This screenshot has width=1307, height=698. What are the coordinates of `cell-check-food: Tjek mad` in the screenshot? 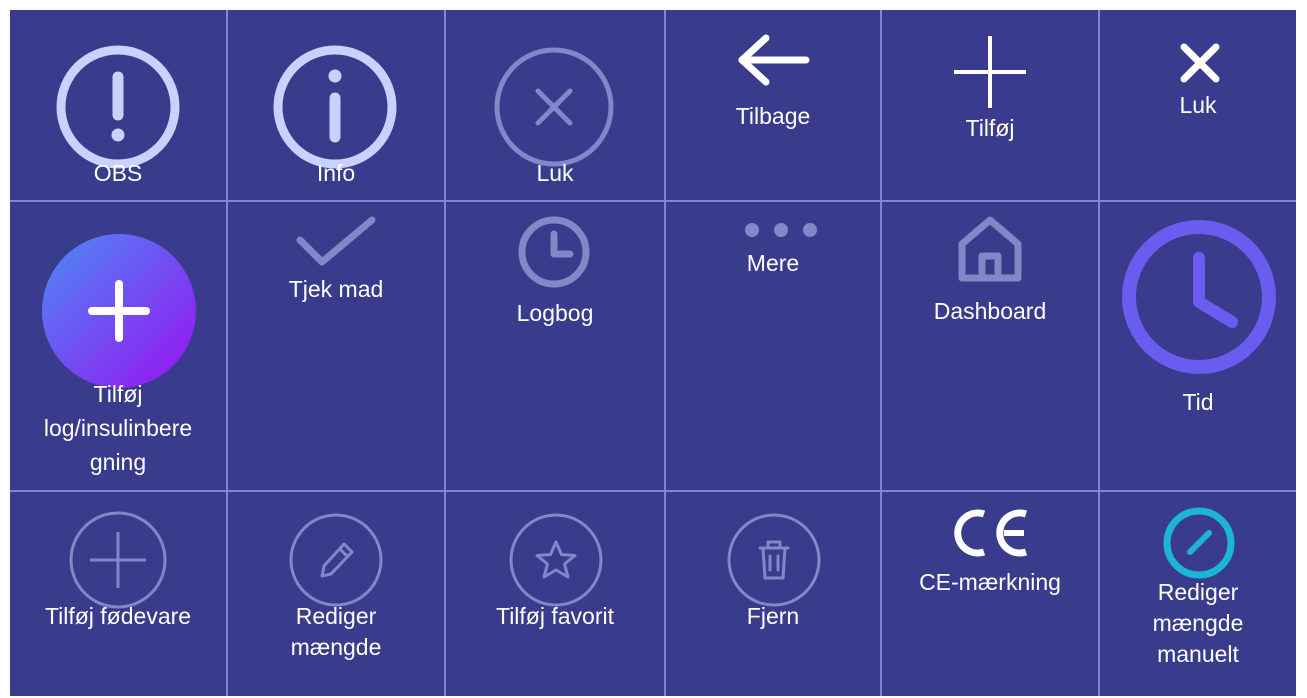 It's located at (337, 347).